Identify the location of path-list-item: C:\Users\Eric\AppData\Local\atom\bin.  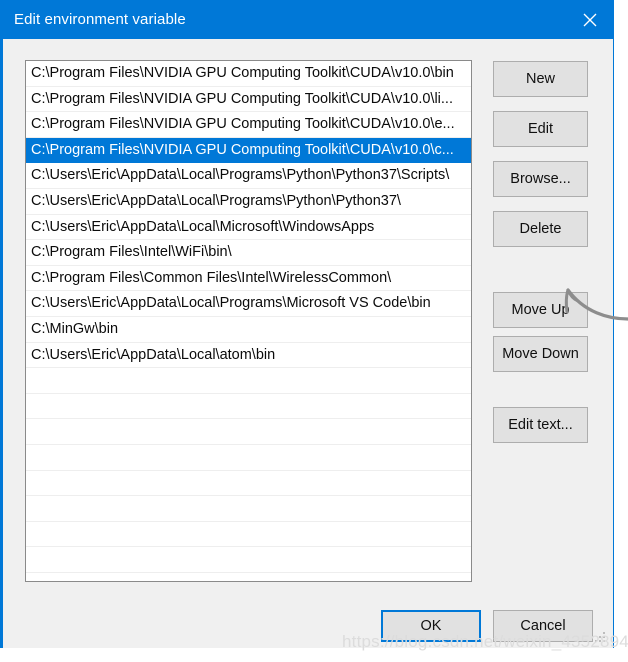
(248, 356).